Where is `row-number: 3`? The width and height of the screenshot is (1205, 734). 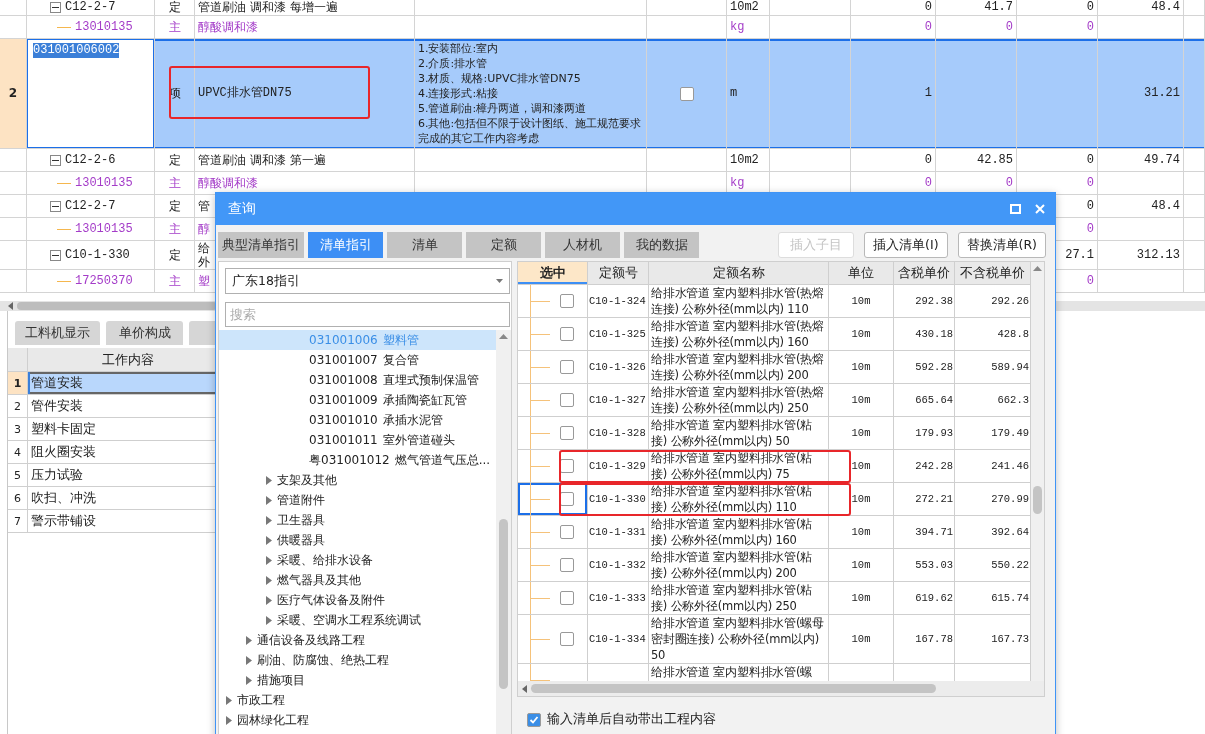
row-number: 3 is located at coordinates (18, 429).